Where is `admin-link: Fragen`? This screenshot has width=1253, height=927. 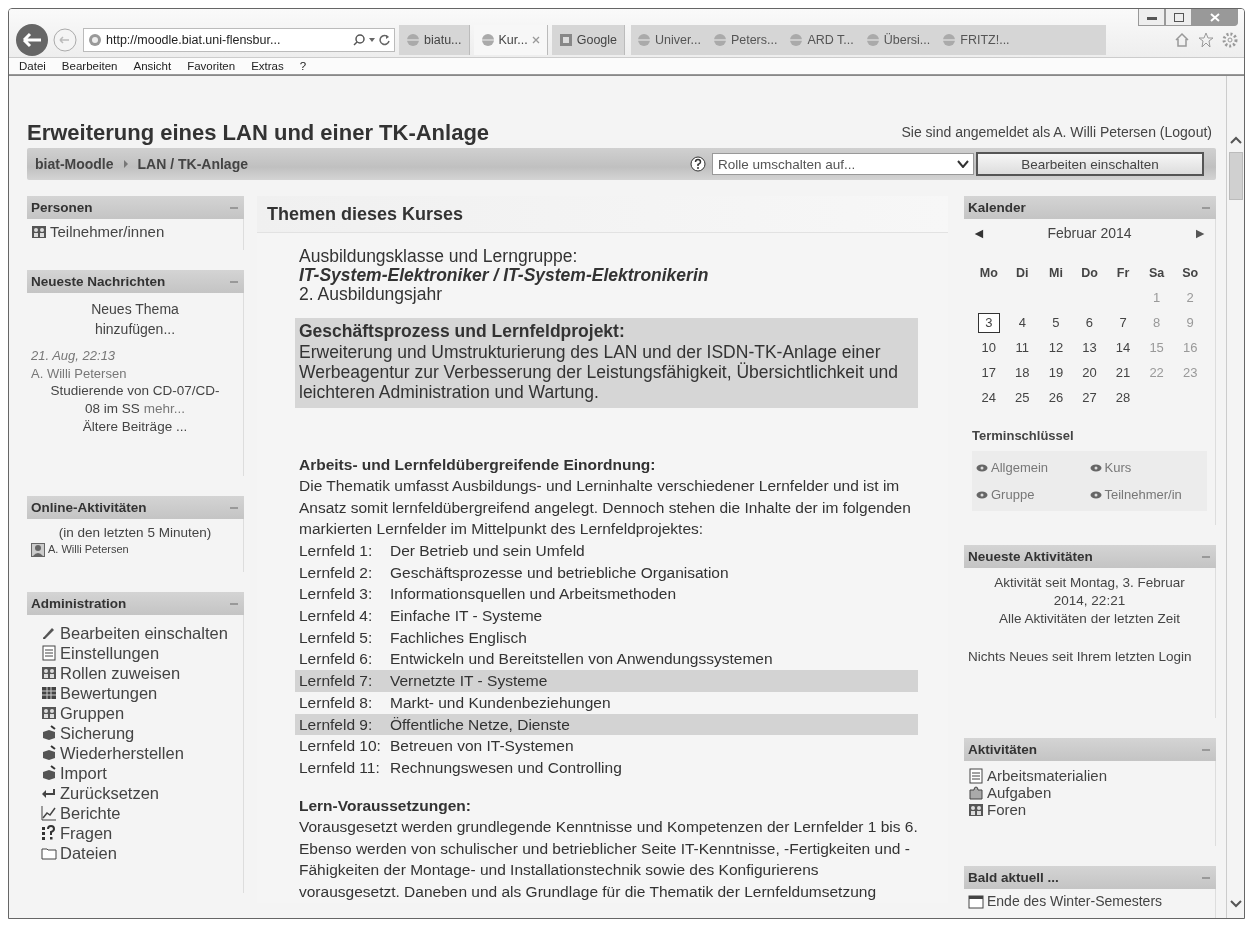
admin-link: Fragen is located at coordinates (86, 833).